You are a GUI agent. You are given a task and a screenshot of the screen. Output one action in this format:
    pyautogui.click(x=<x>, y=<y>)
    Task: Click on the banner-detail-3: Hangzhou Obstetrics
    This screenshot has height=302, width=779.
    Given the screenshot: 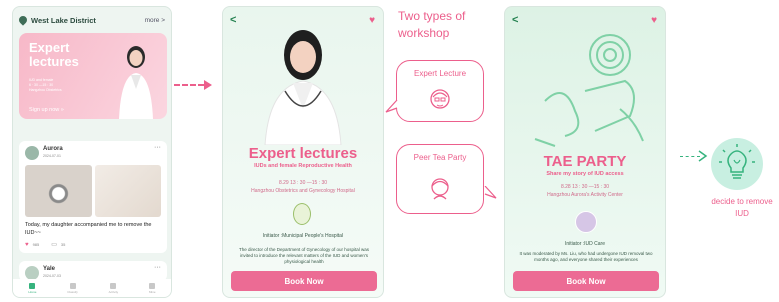 What is the action you would take?
    pyautogui.click(x=45, y=90)
    